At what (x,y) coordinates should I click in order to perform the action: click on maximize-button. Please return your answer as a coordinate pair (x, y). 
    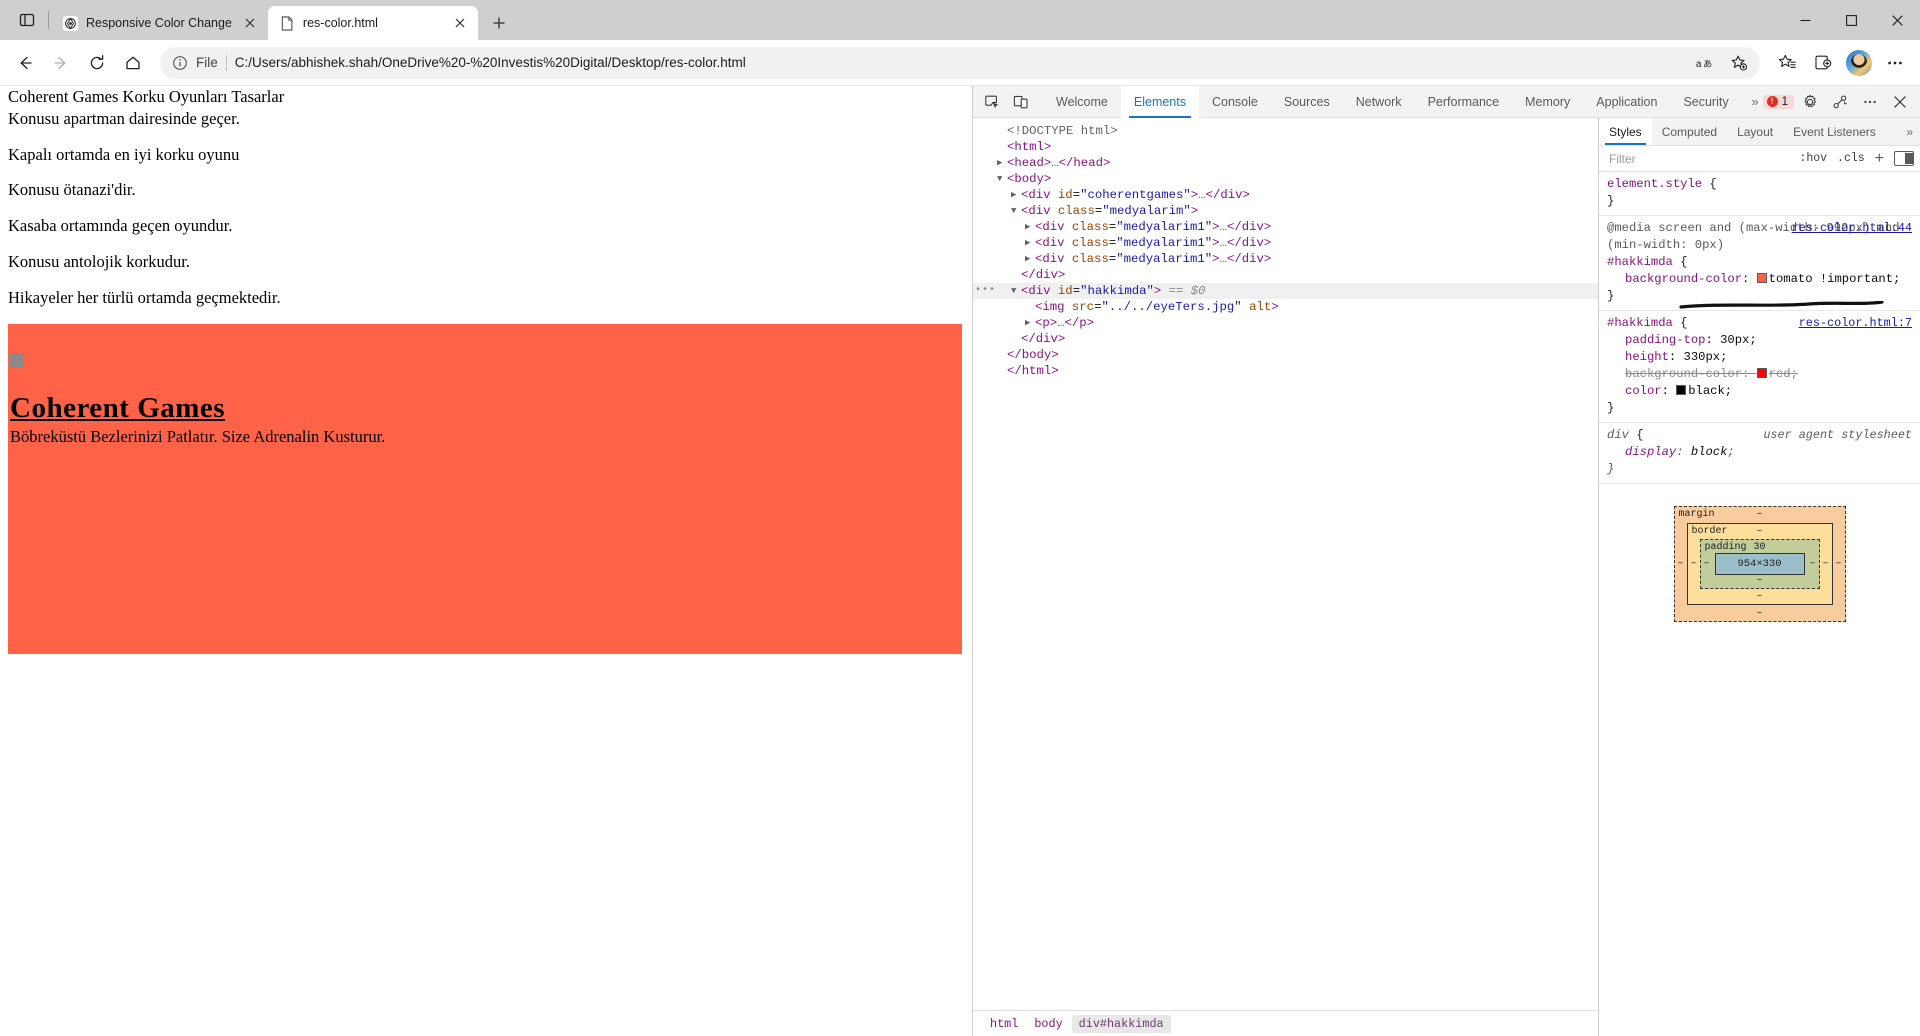
    Looking at the image, I should click on (1851, 20).